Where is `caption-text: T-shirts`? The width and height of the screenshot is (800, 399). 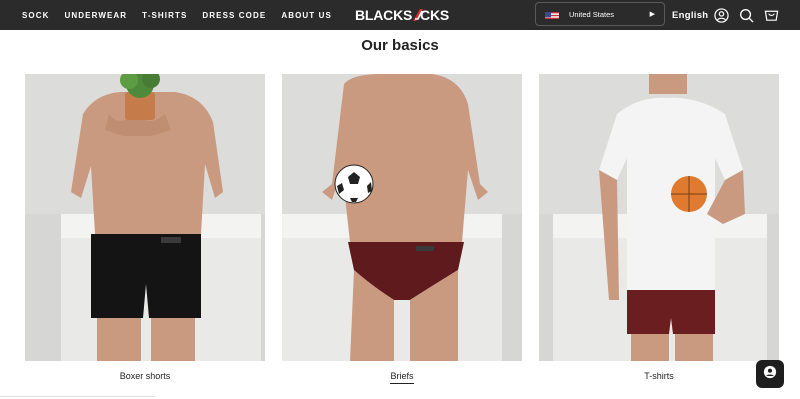 caption-text: T-shirts is located at coordinates (659, 376).